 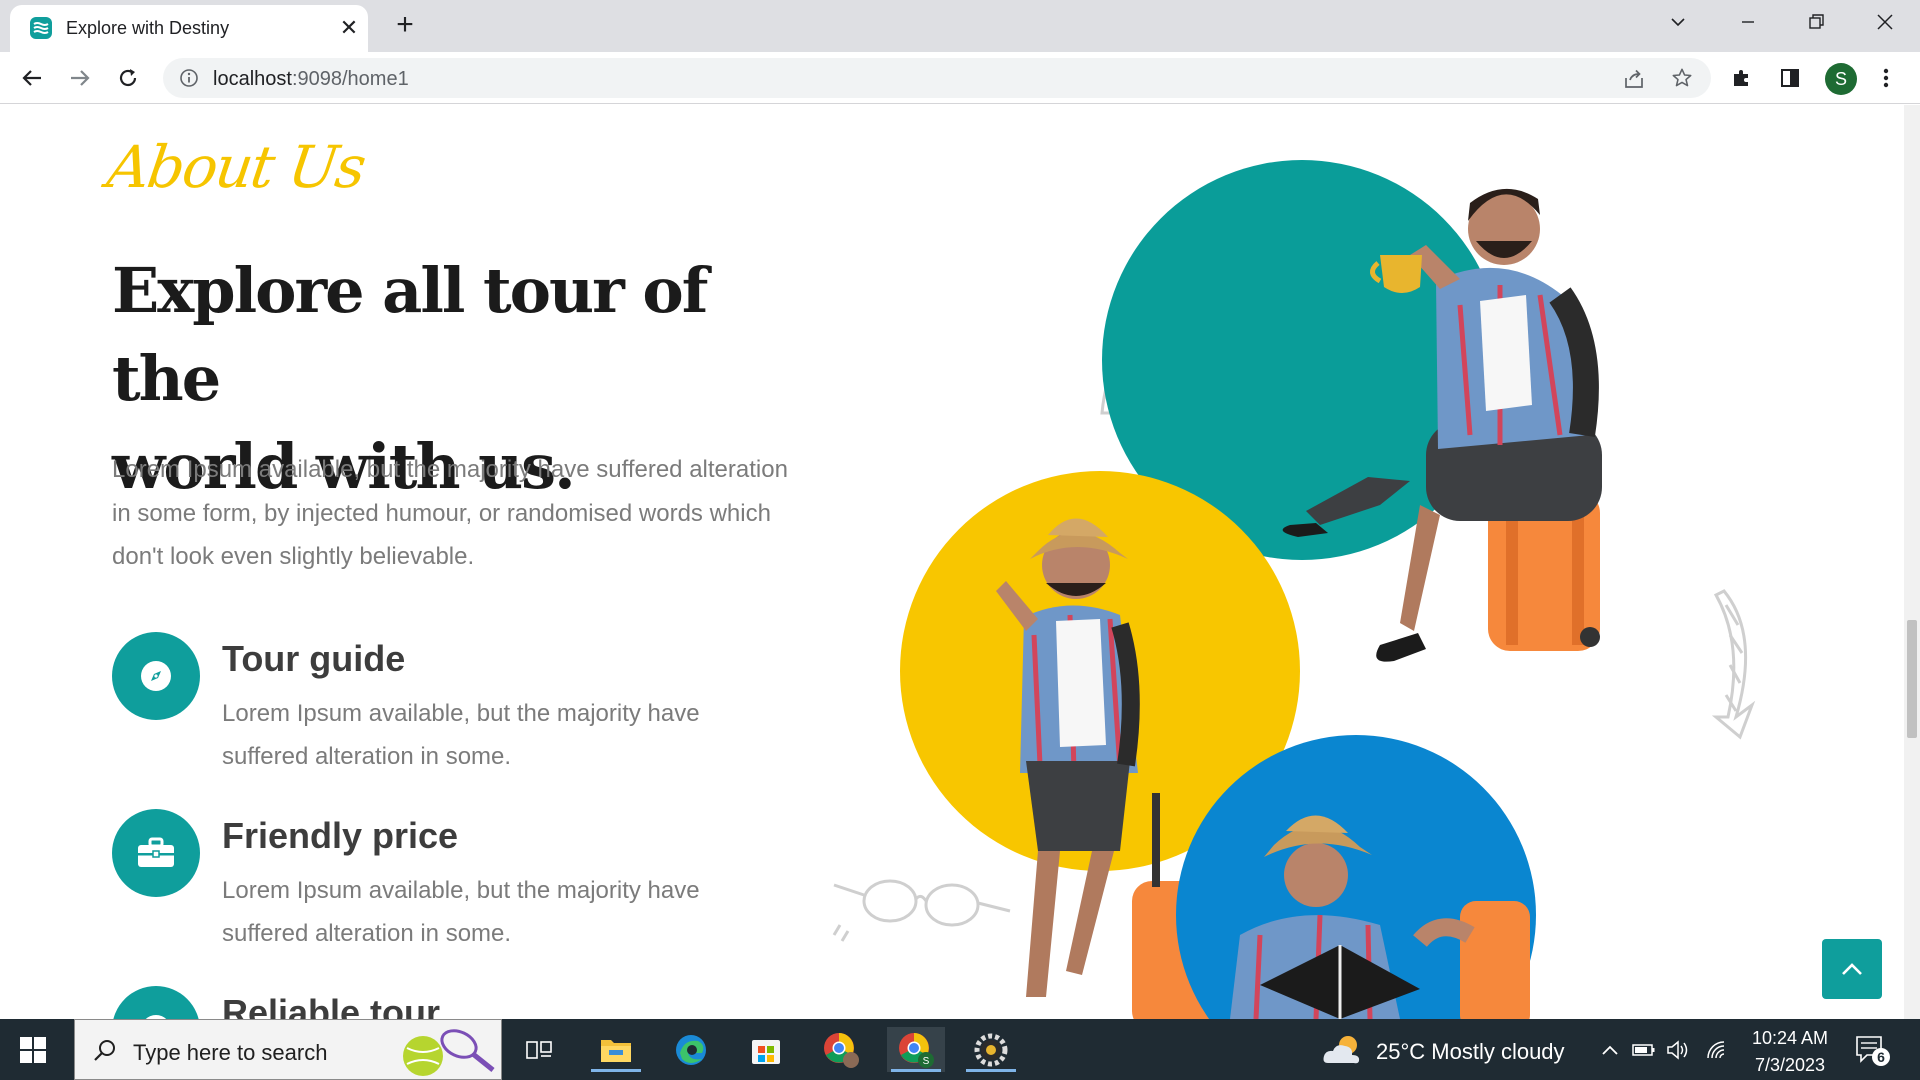 I want to click on briefcase-icon, so click(x=156, y=853).